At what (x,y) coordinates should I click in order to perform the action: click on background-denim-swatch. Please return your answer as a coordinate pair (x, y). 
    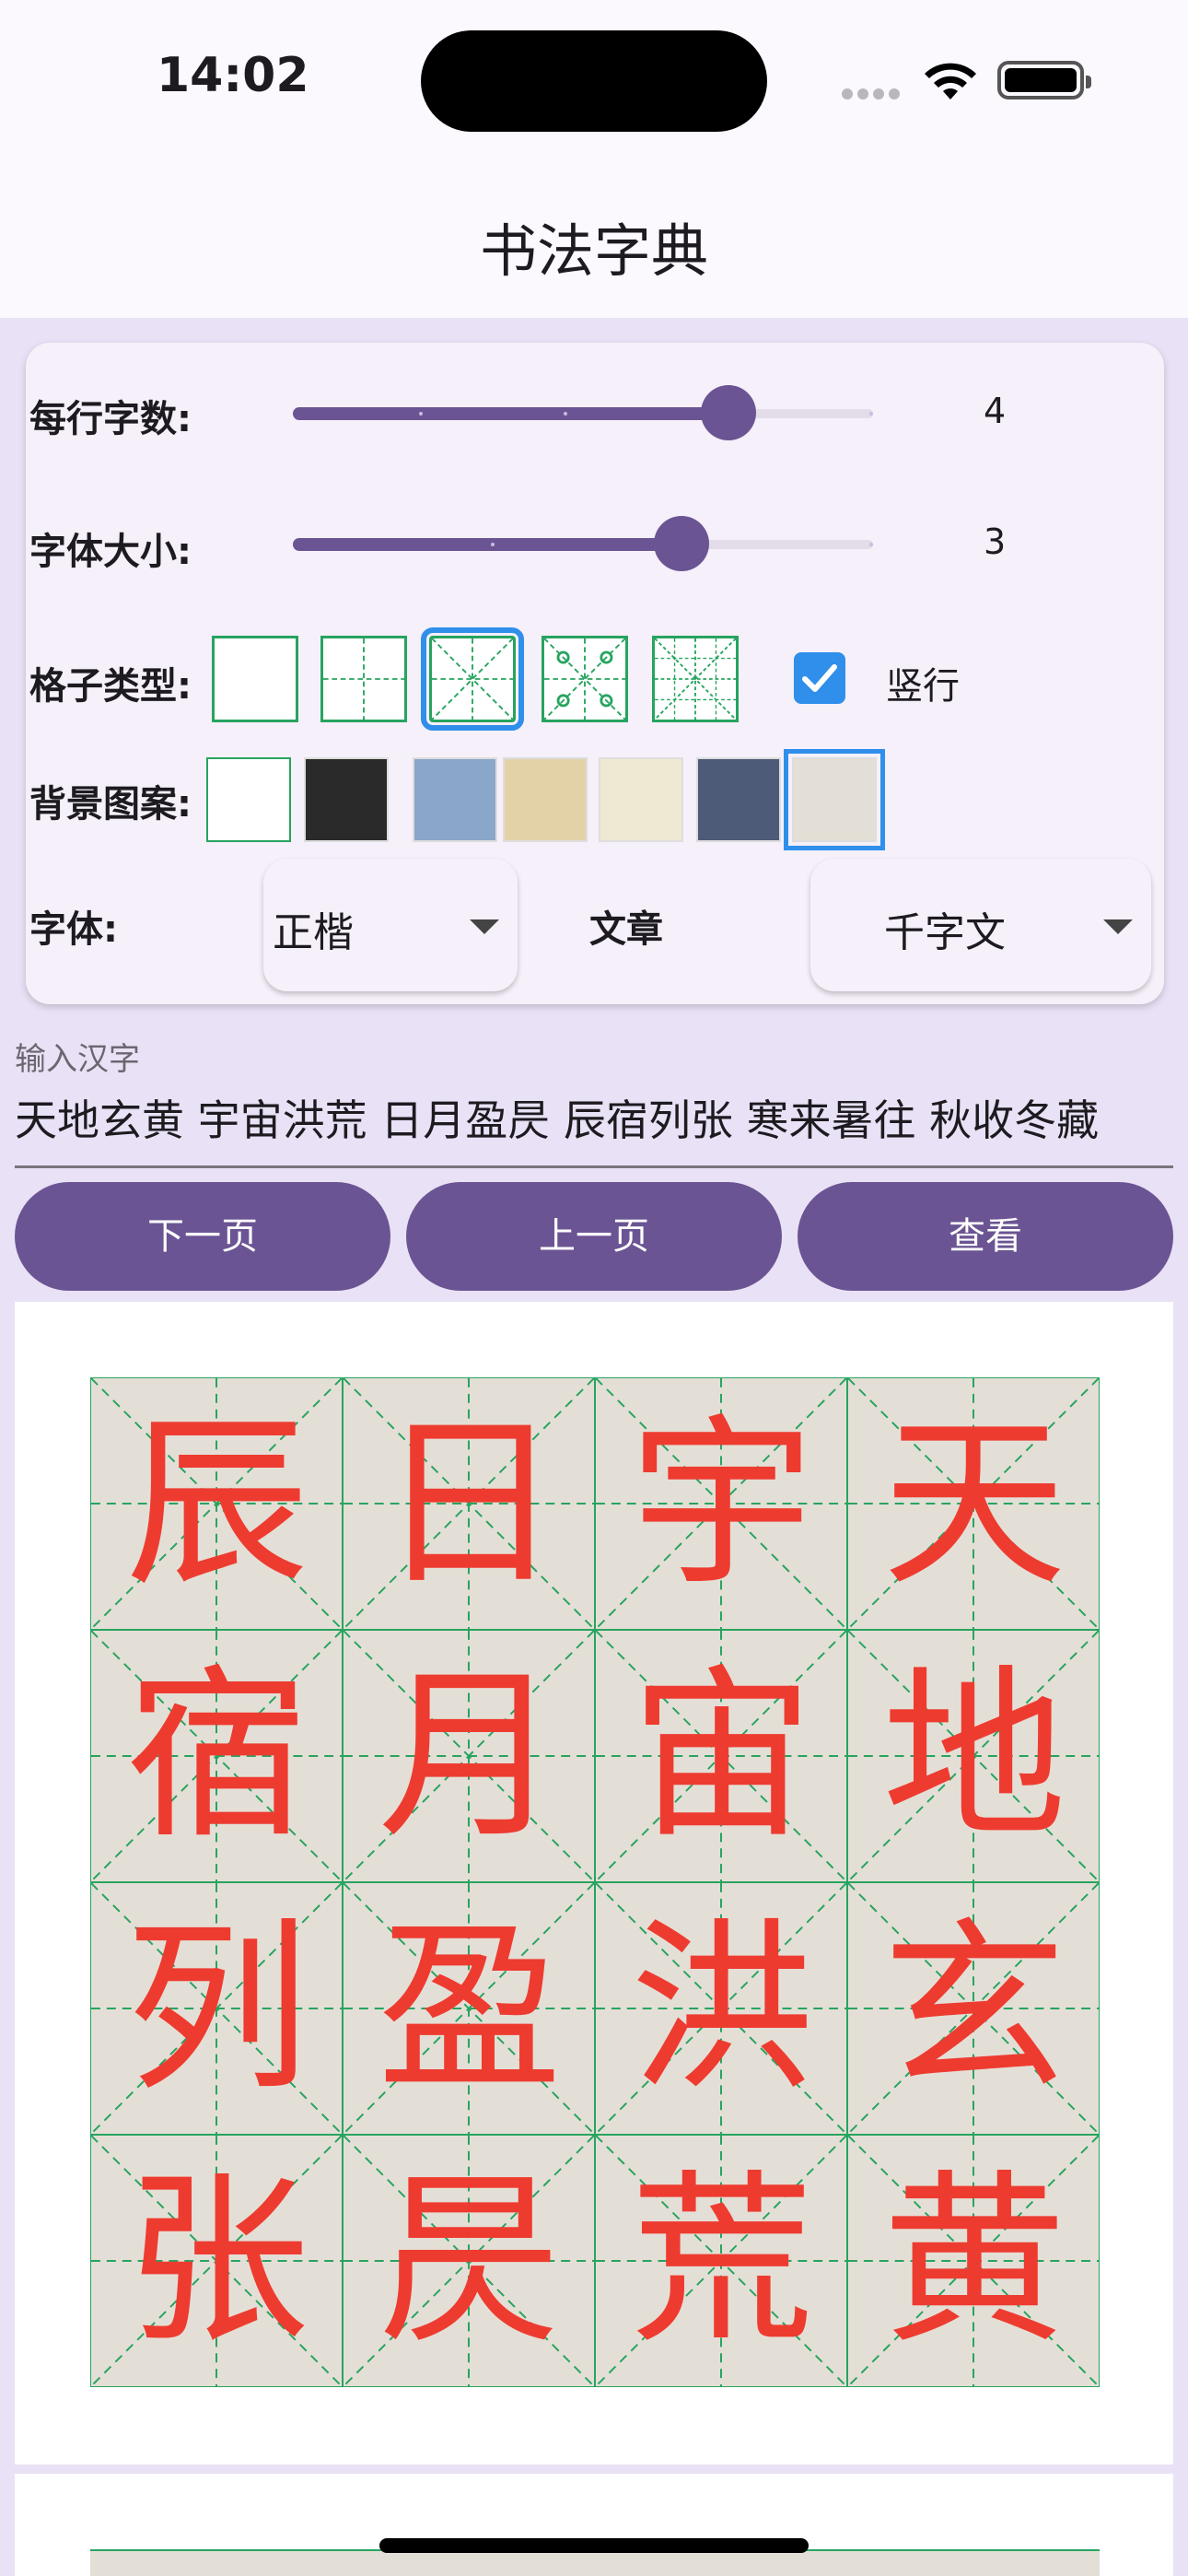
    Looking at the image, I should click on (455, 799).